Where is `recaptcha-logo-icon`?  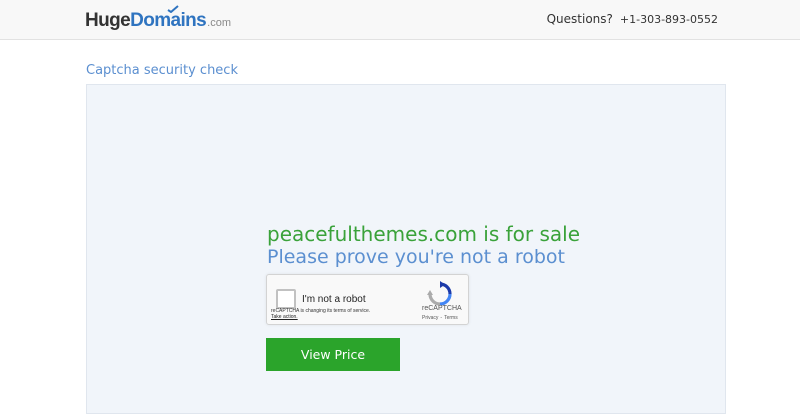
recaptcha-logo-icon is located at coordinates (439, 293).